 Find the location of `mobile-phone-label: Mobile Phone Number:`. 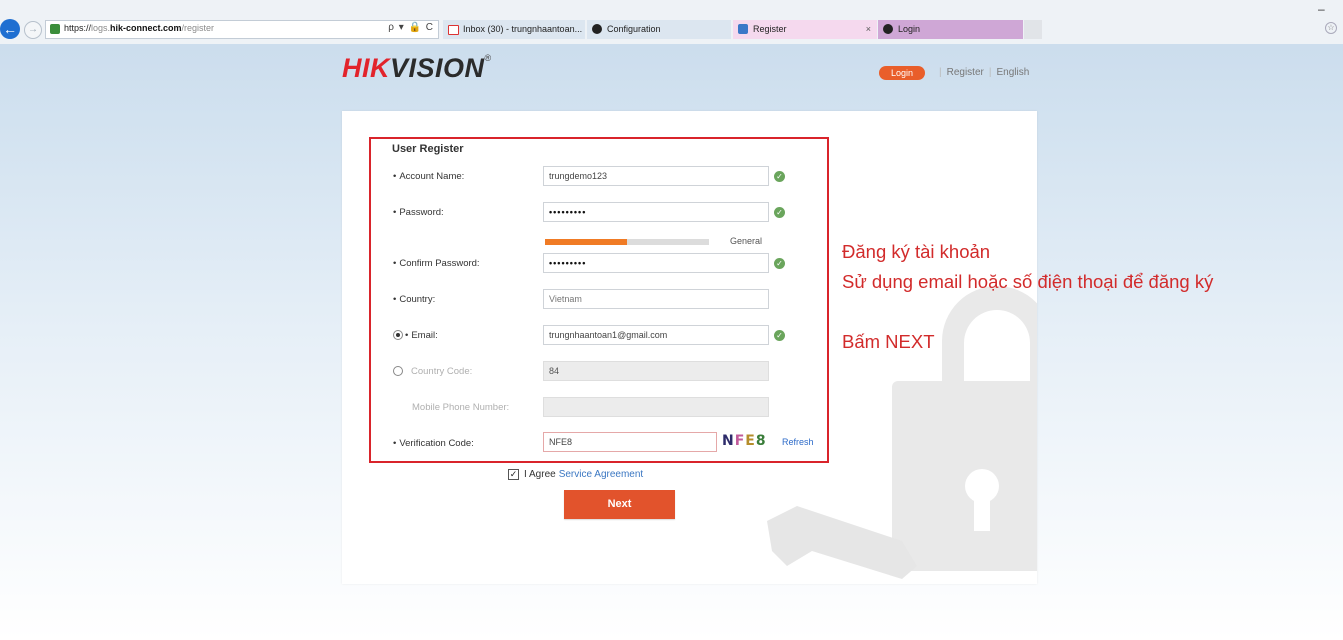

mobile-phone-label: Mobile Phone Number: is located at coordinates (461, 407).